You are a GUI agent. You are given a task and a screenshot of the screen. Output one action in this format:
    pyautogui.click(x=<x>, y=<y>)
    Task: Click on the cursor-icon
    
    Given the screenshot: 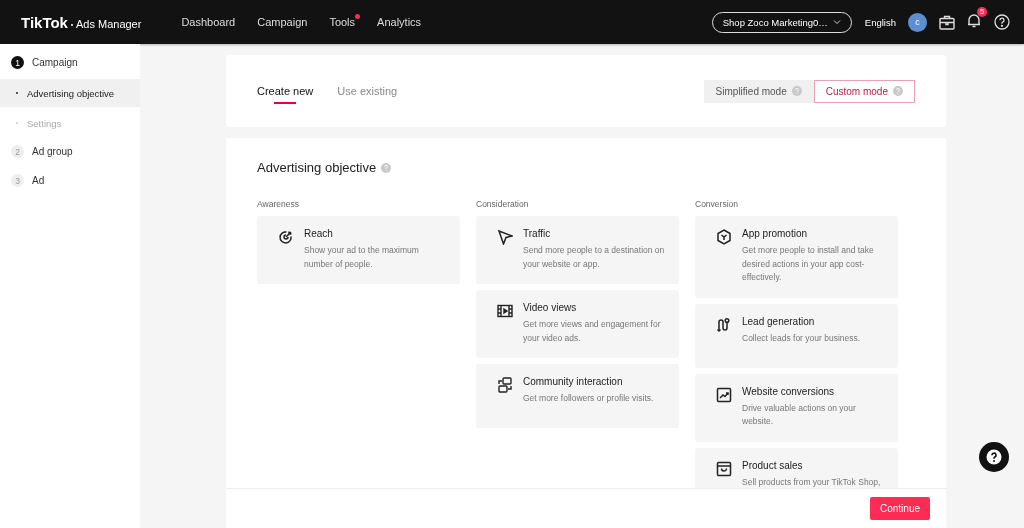 What is the action you would take?
    pyautogui.click(x=505, y=237)
    